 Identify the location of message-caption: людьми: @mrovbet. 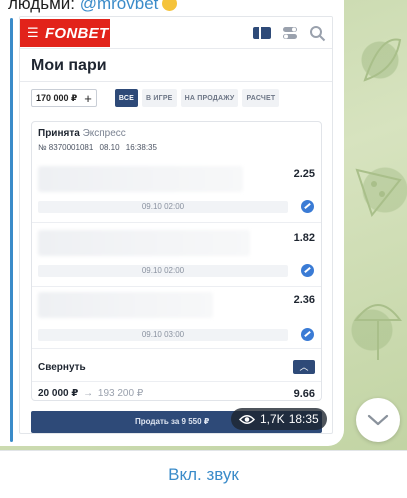
(93, 7).